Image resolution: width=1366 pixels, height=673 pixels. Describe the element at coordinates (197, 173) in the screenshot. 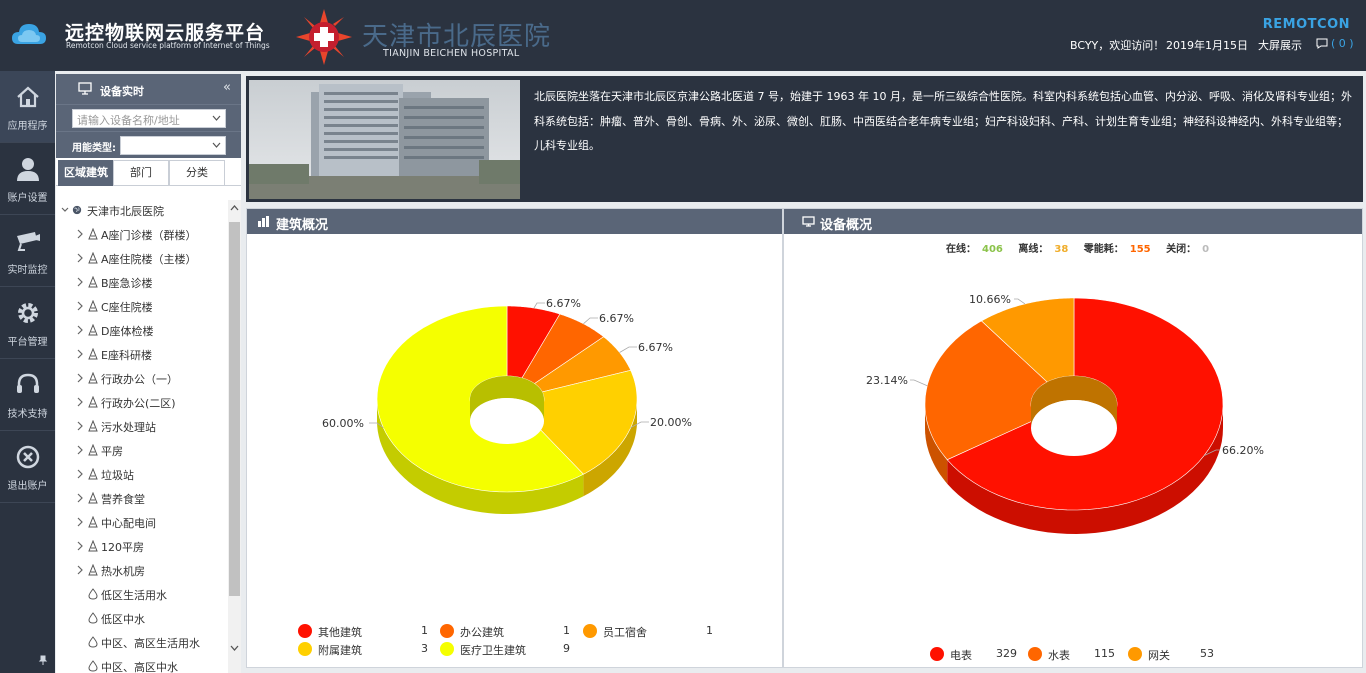

I see `tab-category: 分类` at that location.